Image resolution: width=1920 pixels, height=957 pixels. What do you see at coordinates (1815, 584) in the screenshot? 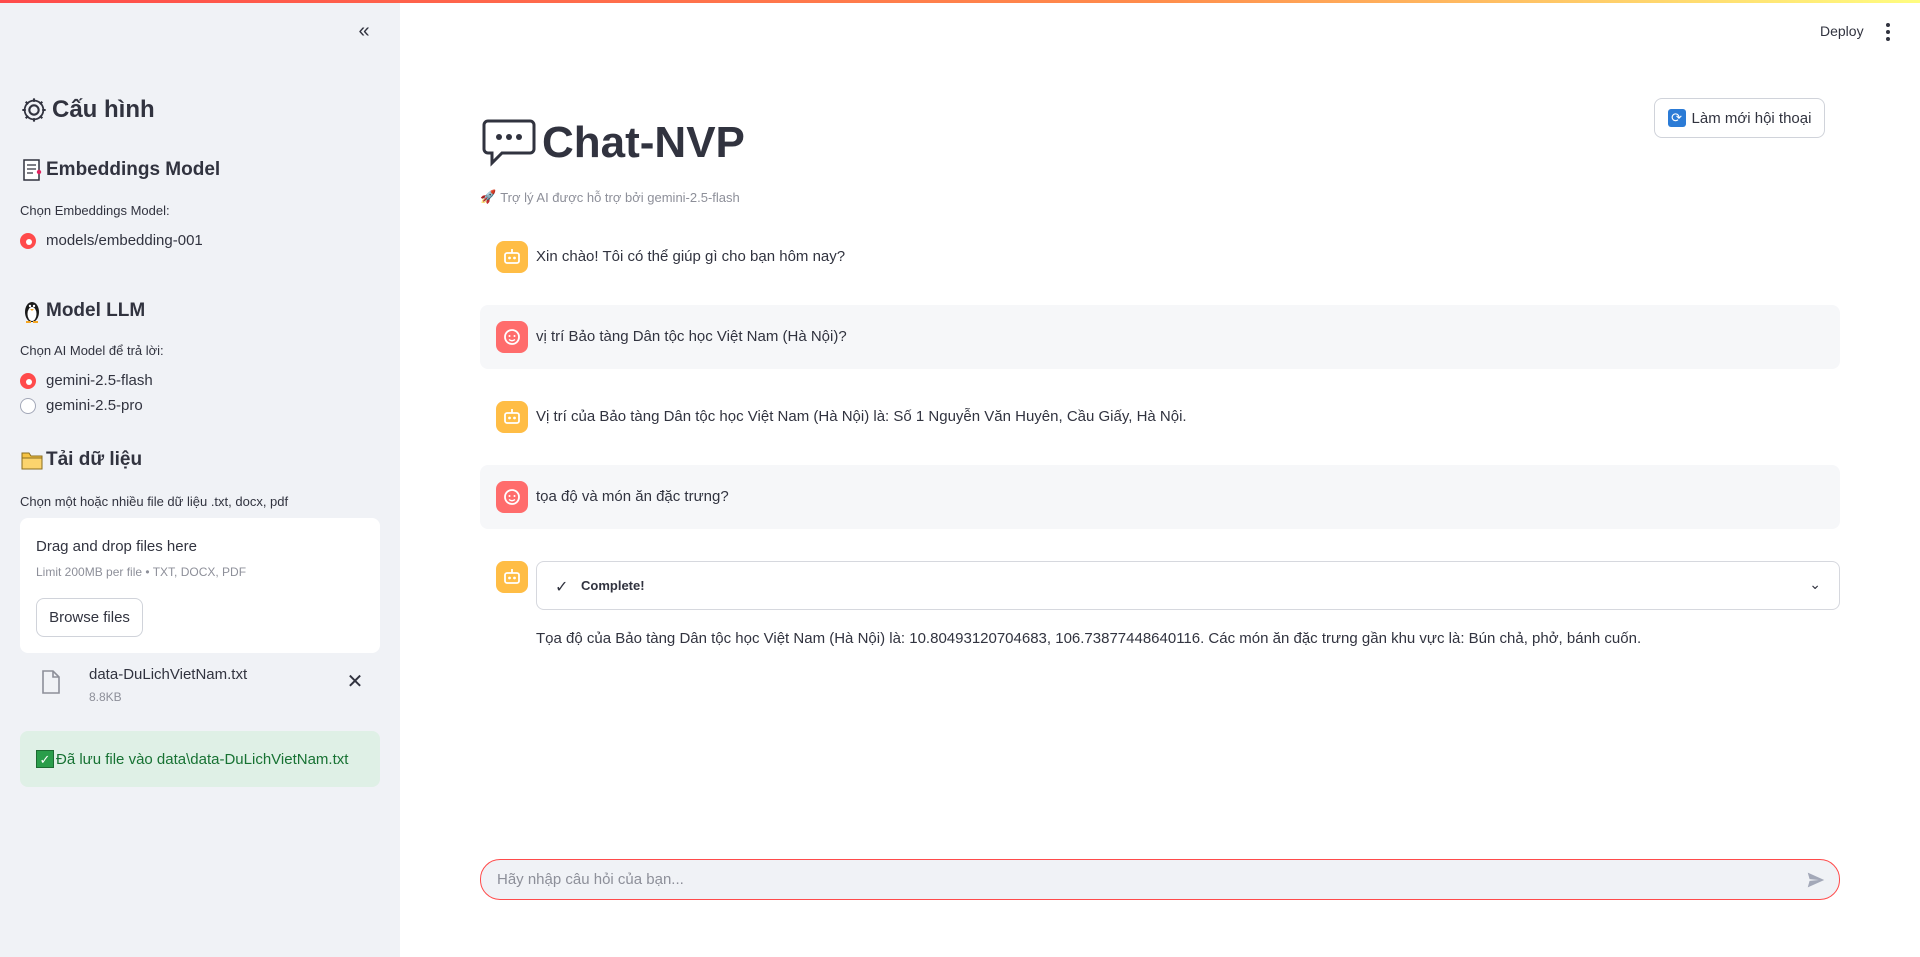
I see `chevron-down-icon: ⌄` at bounding box center [1815, 584].